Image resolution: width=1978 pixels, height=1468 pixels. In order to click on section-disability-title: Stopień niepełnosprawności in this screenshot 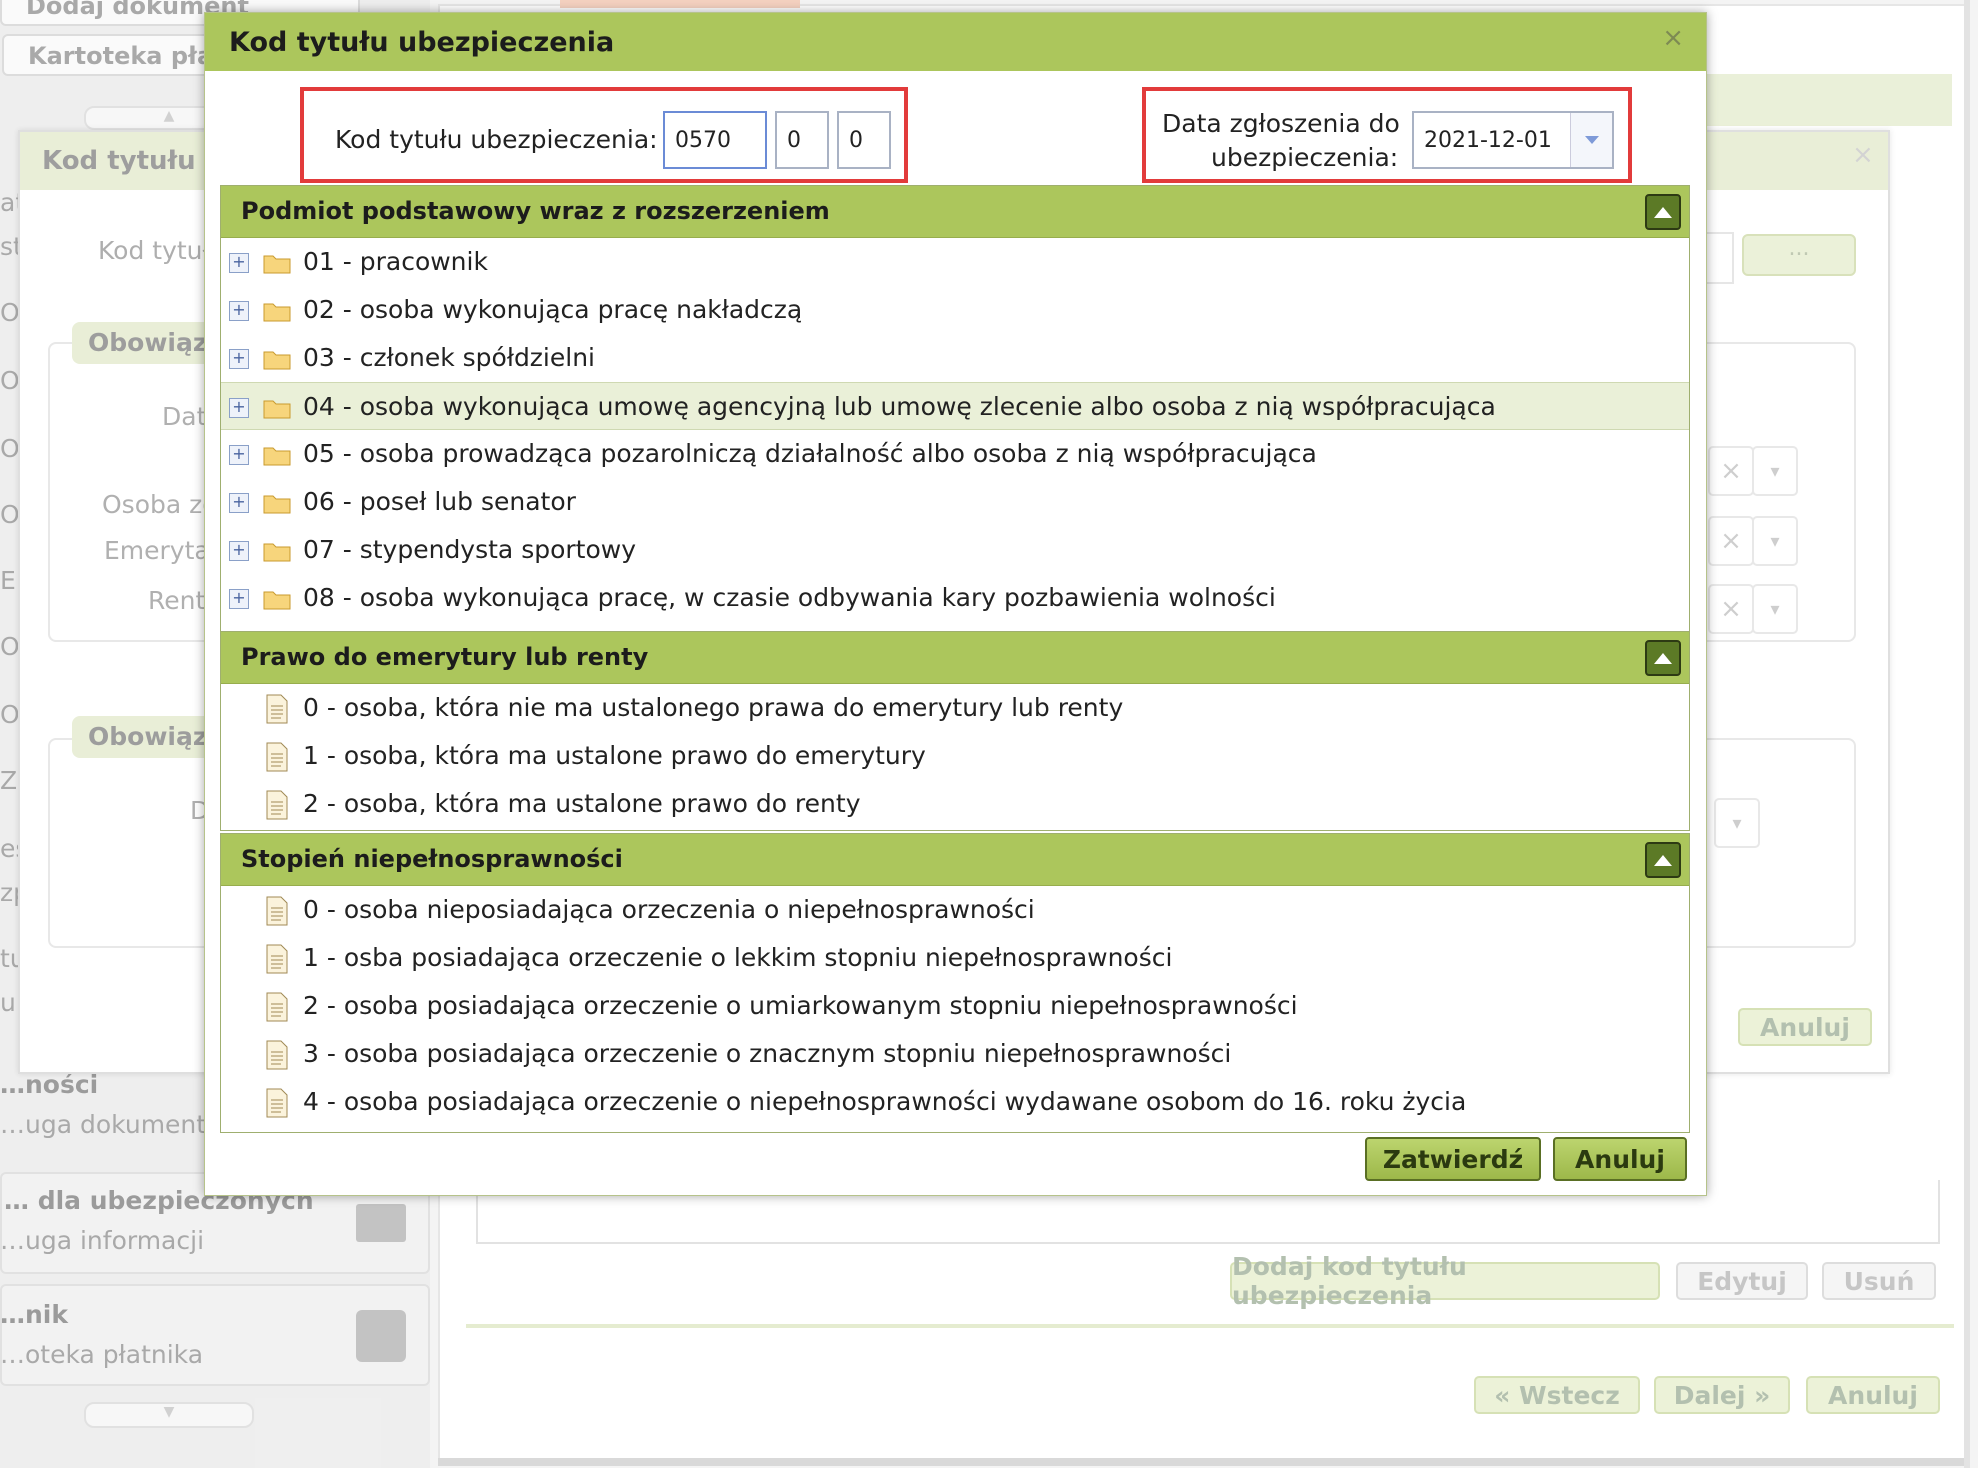, I will do `click(432, 859)`.